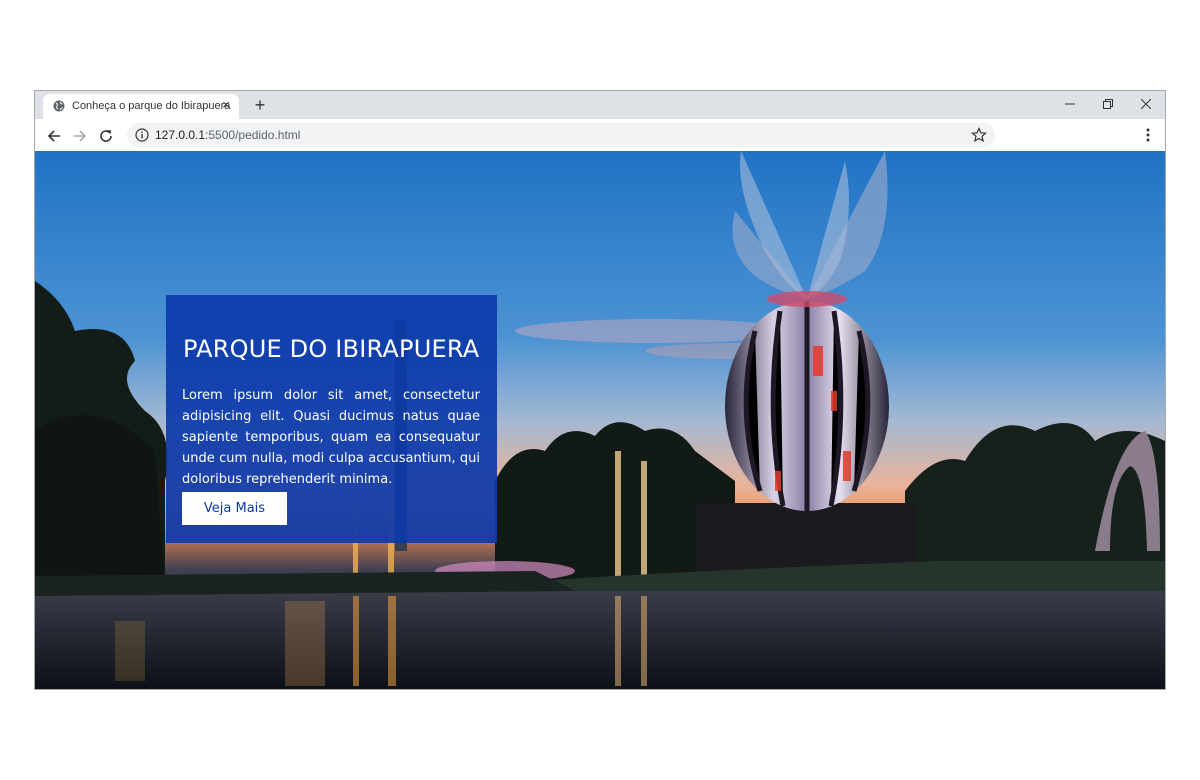  I want to click on close-window-button, so click(1146, 104).